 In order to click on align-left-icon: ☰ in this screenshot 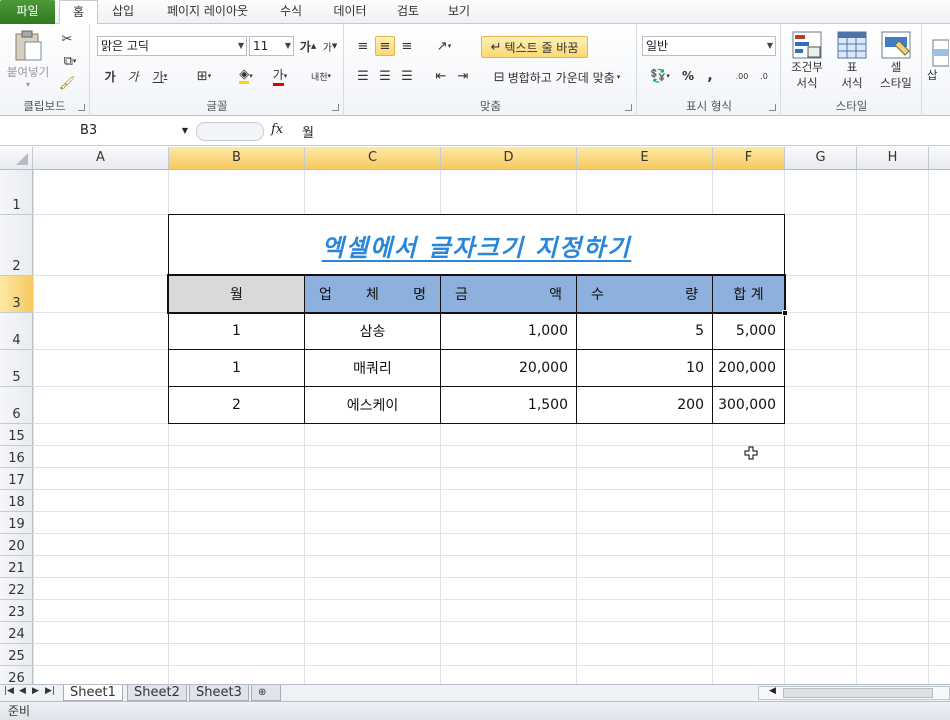, I will do `click(363, 76)`.